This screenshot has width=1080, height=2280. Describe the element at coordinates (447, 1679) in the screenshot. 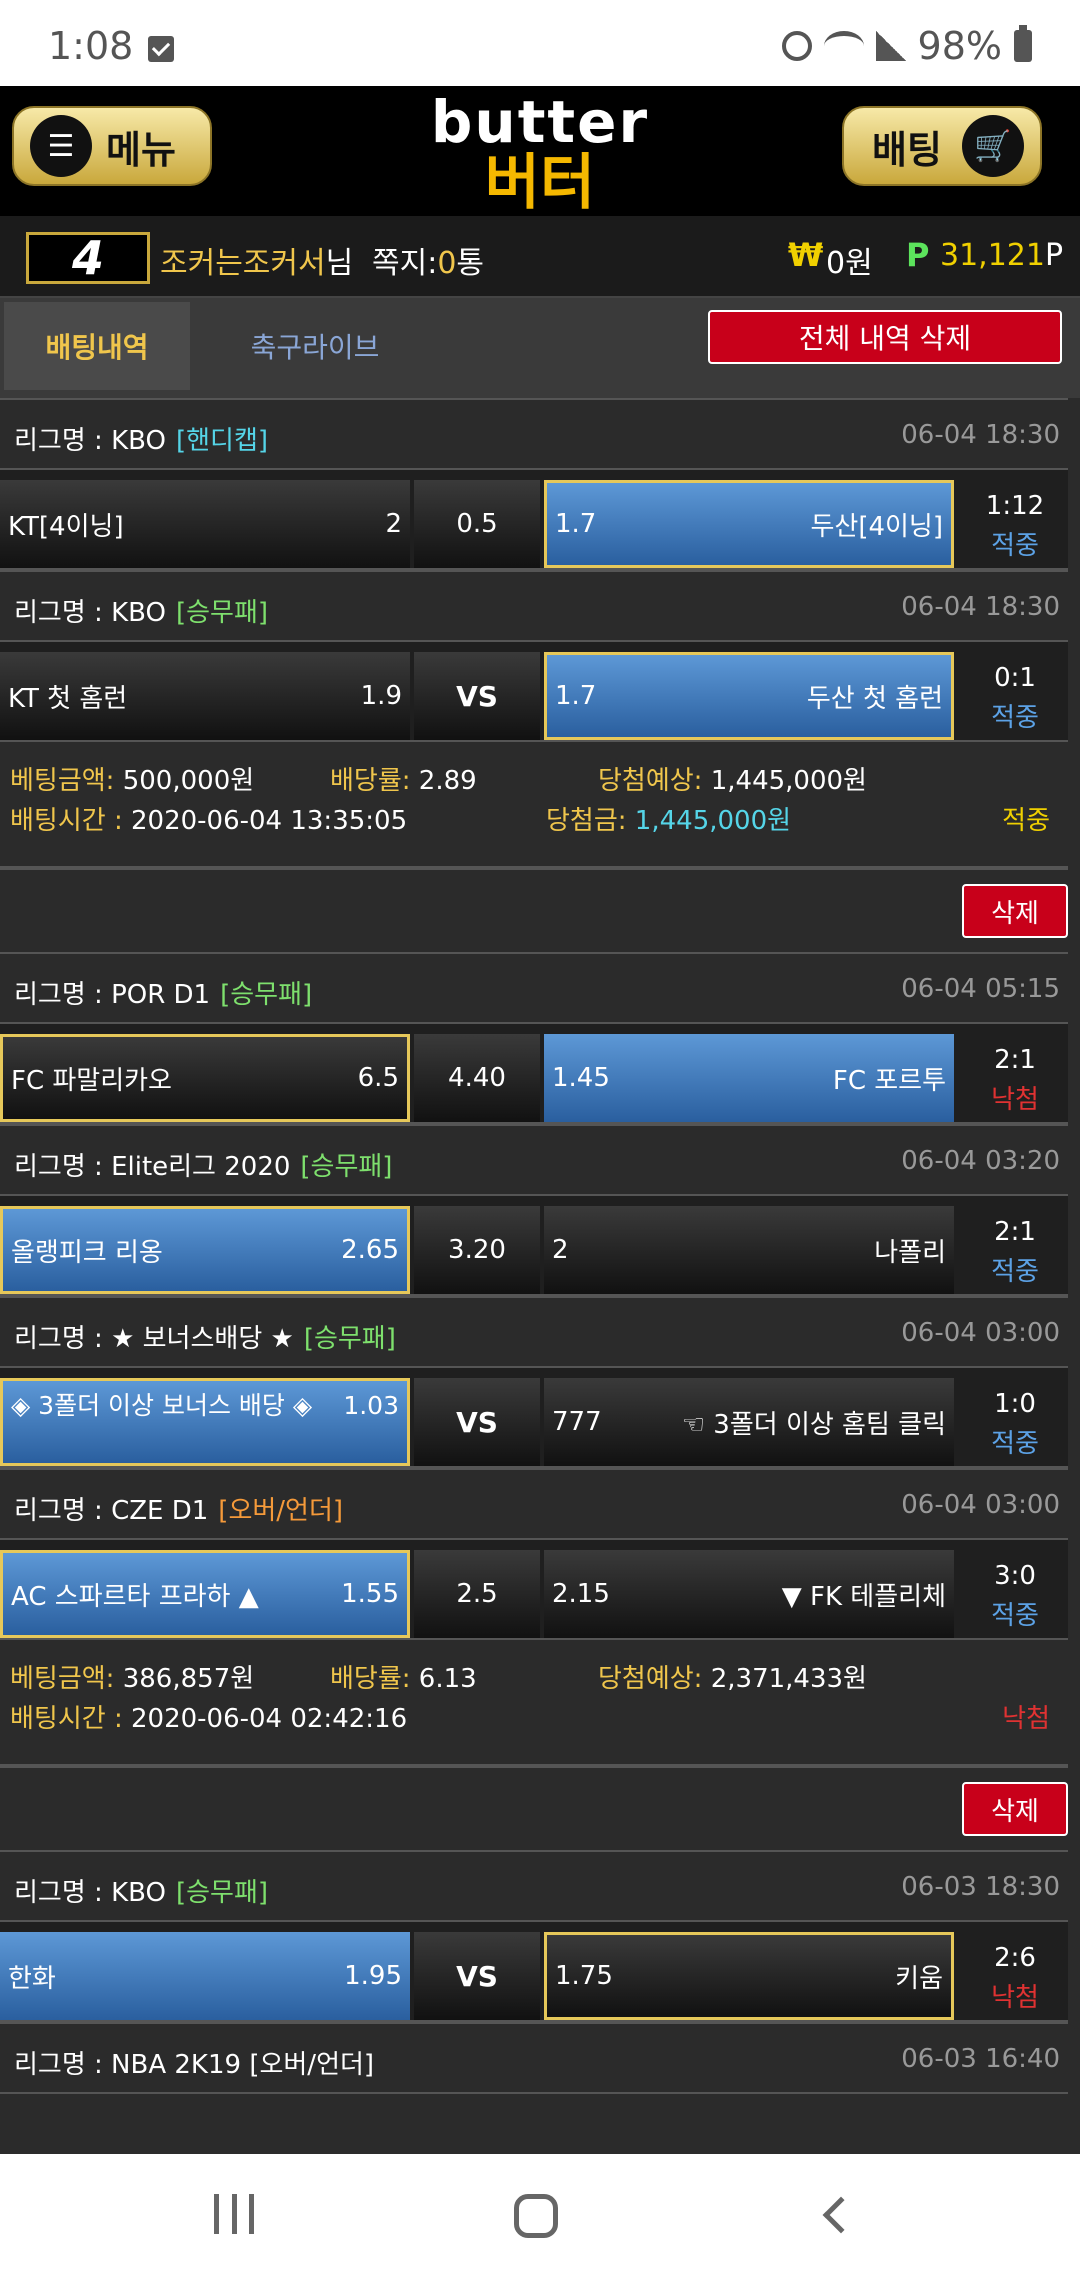

I see `odds-value: 6.13` at that location.